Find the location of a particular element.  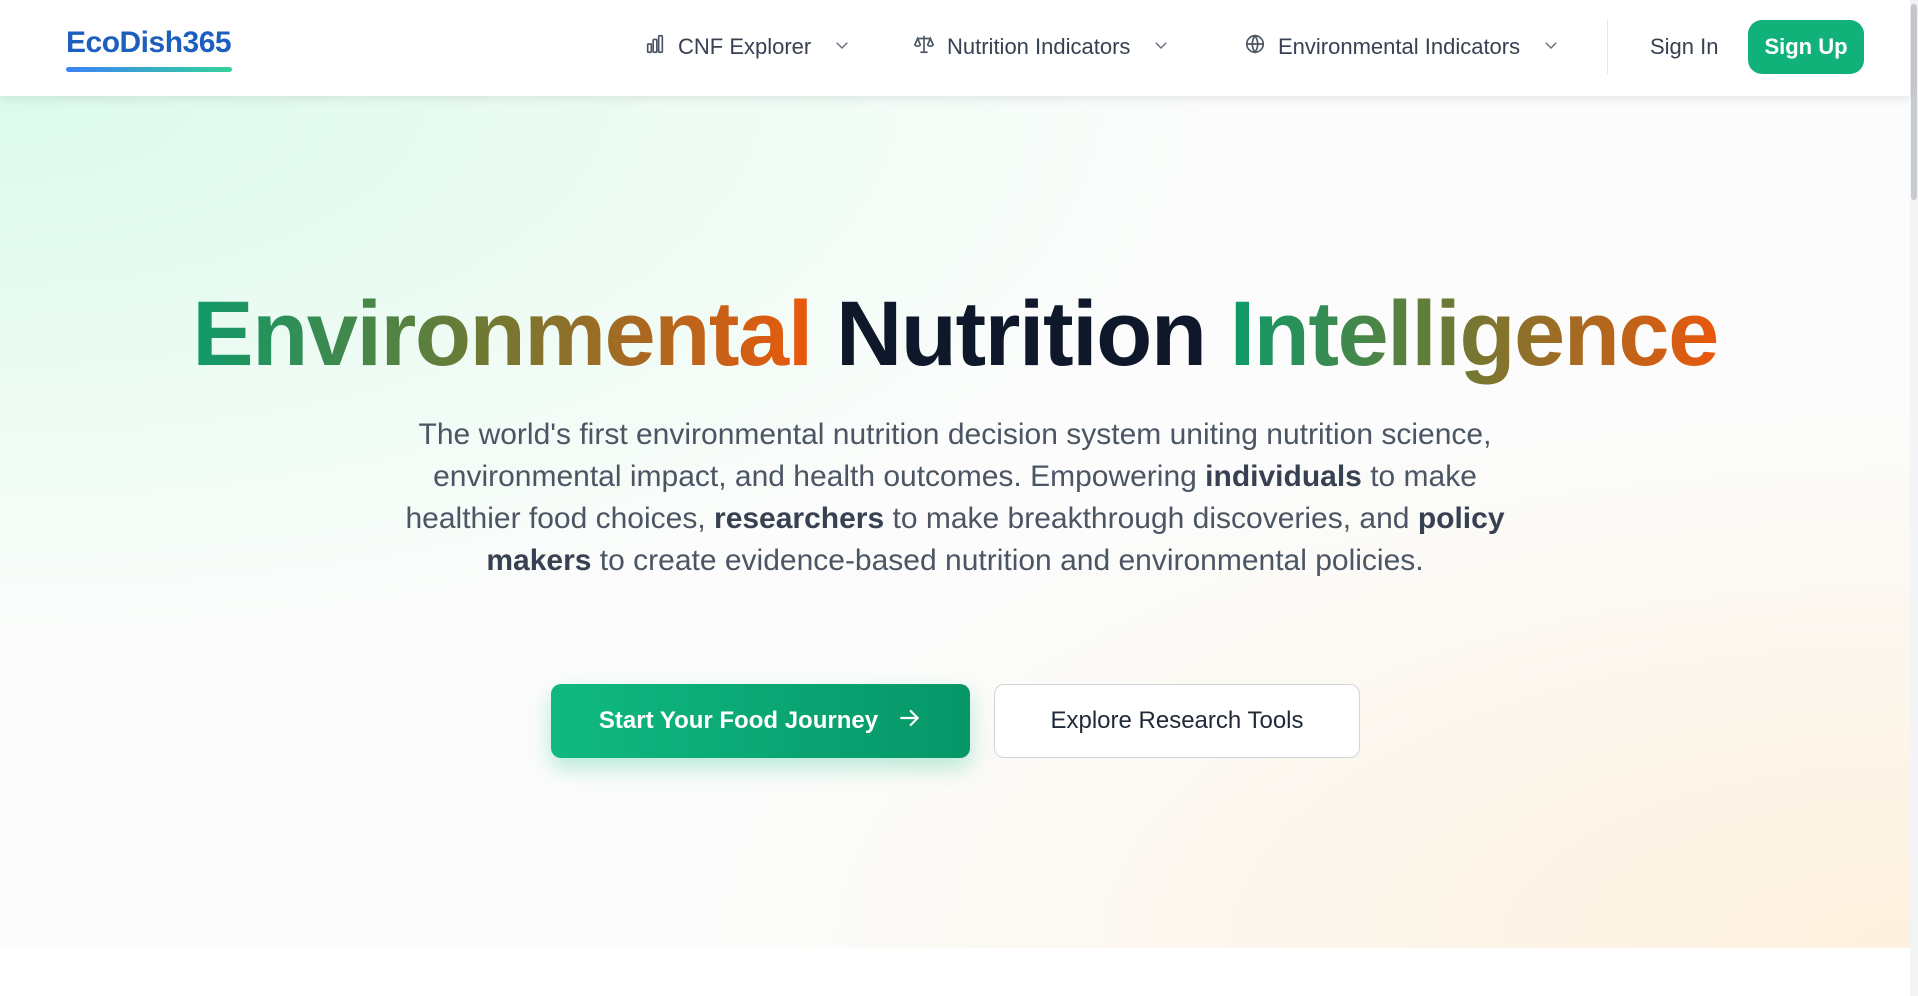

nav-cnf-explorer: CNF Explorer is located at coordinates (747, 47).